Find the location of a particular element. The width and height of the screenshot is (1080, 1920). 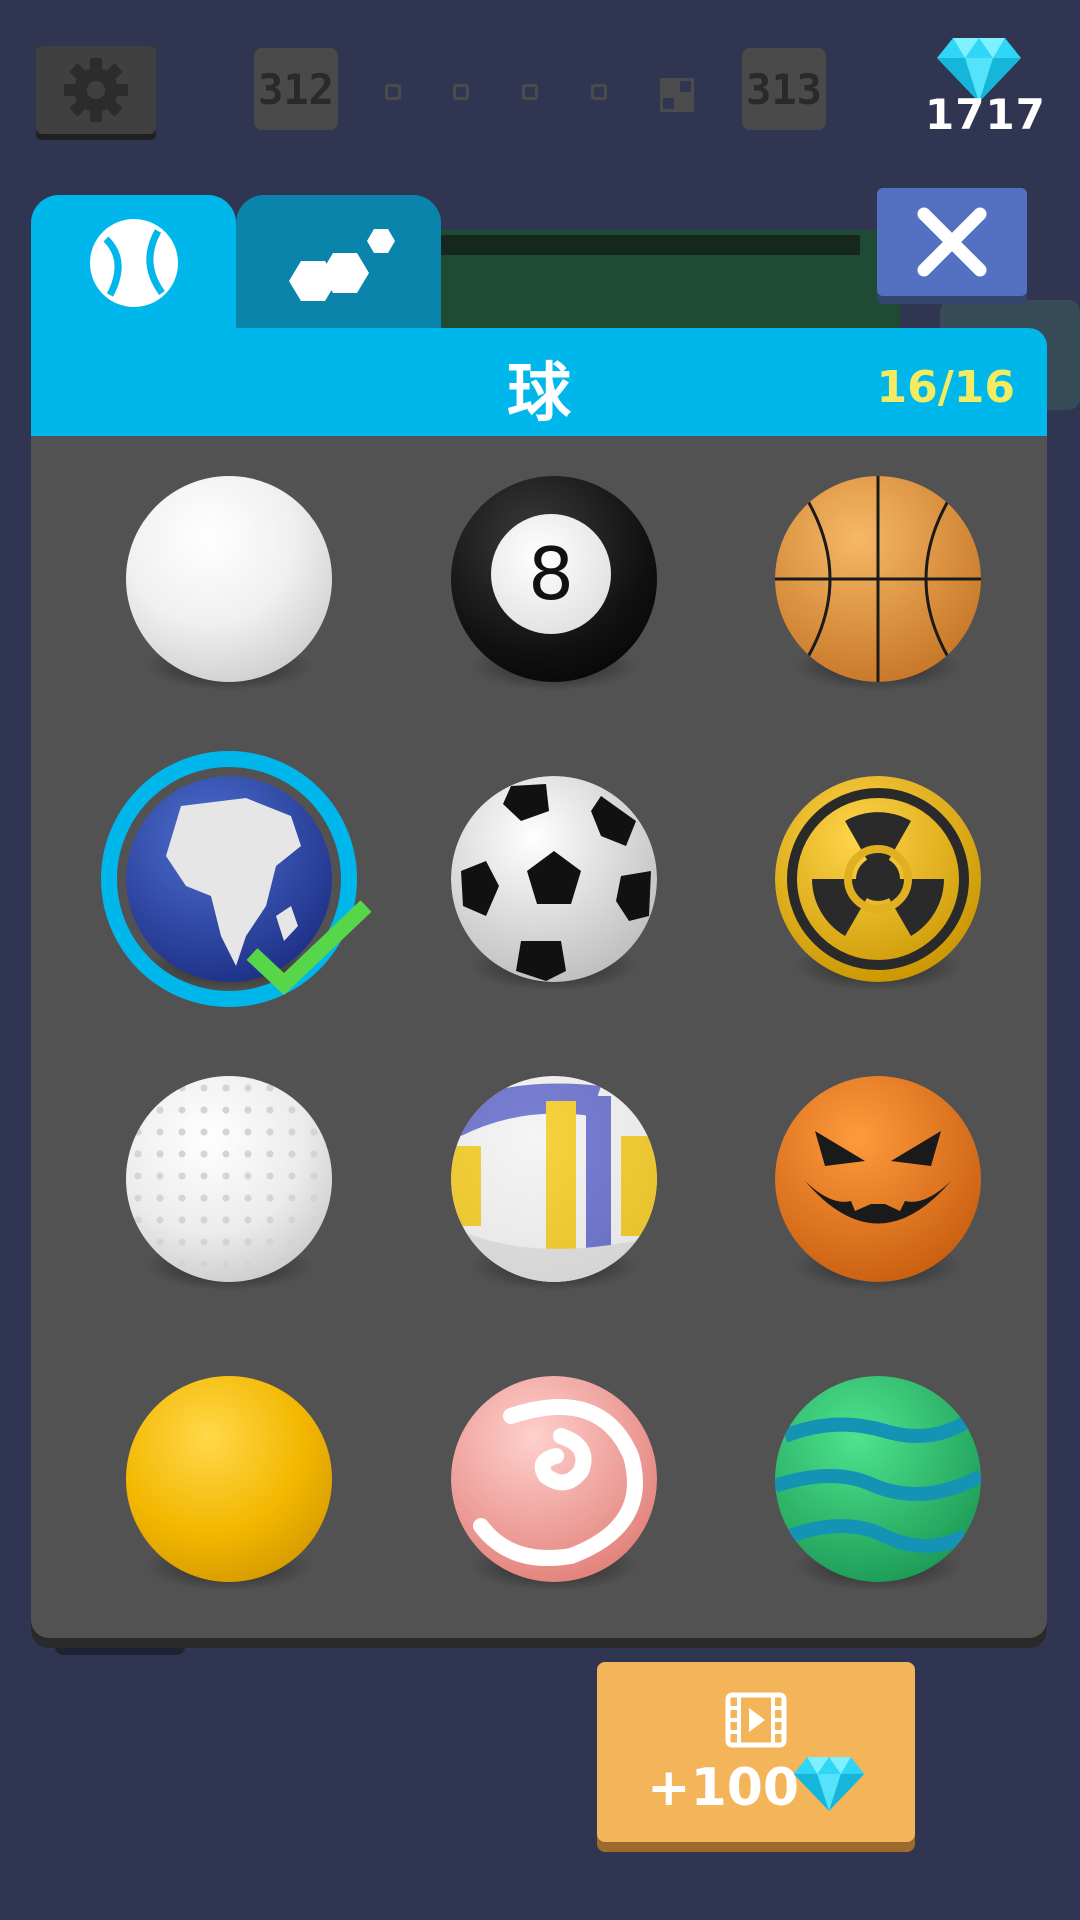

ball-item-white is located at coordinates (219, 581).